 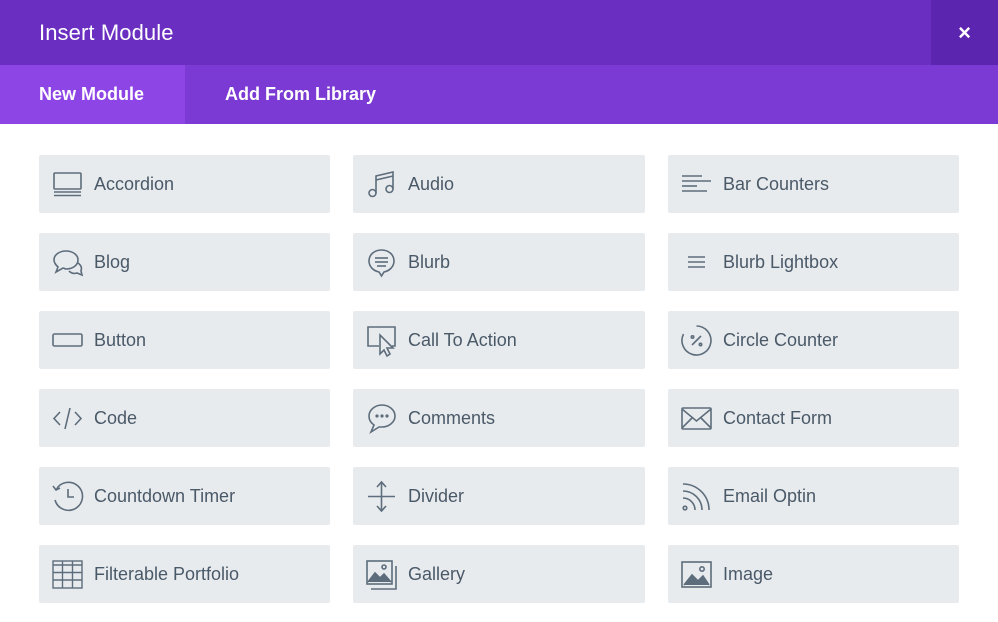 I want to click on rss-icon, so click(x=696, y=496).